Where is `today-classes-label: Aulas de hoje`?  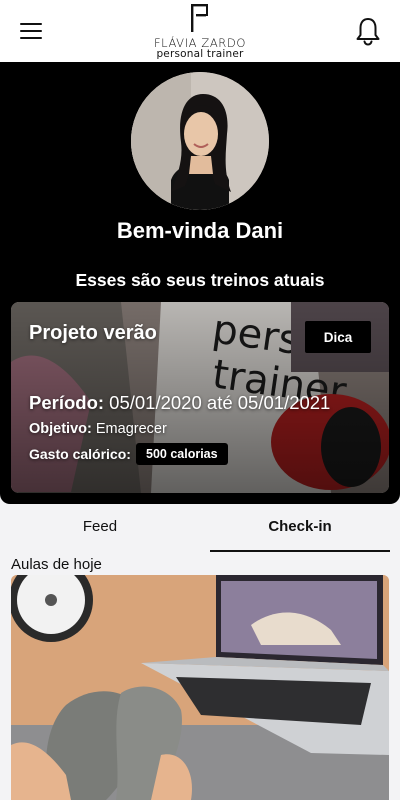 today-classes-label: Aulas de hoje is located at coordinates (56, 564).